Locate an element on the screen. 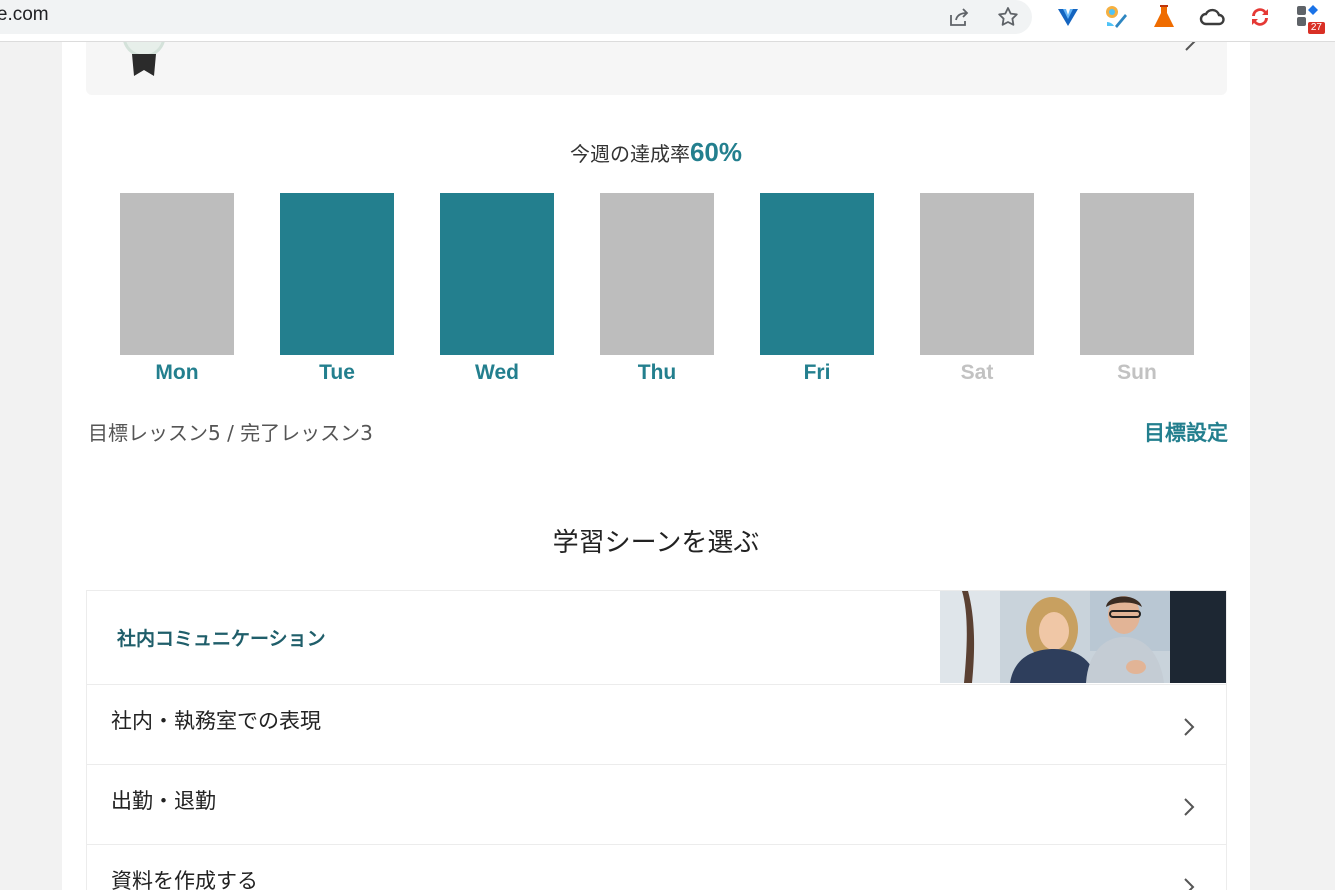 The image size is (1335, 890). scene-item: 社内・執務室での表現 is located at coordinates (656, 725).